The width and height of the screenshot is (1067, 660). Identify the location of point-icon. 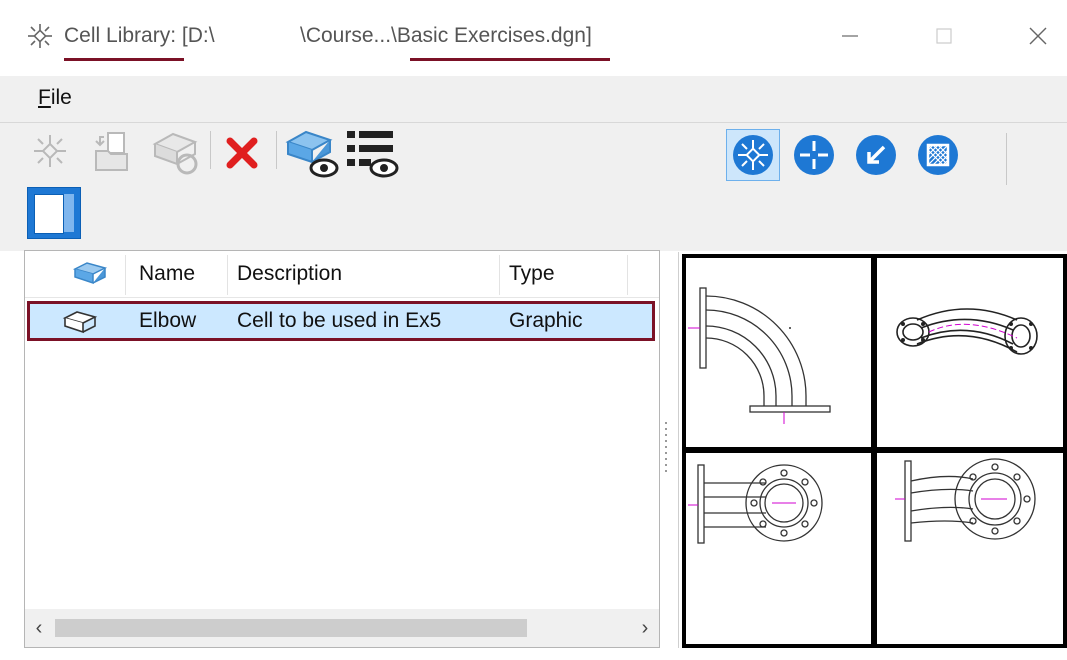
(876, 155).